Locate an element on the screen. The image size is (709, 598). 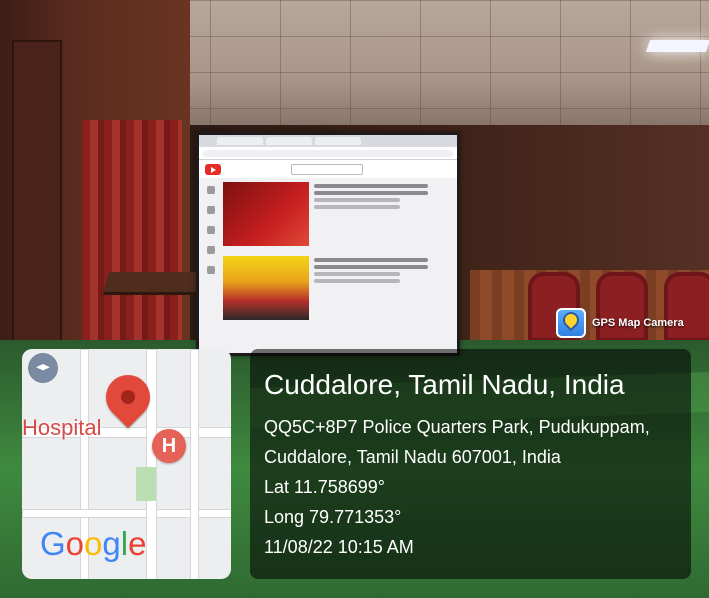
hospital-marker-icon: H is located at coordinates (169, 446).